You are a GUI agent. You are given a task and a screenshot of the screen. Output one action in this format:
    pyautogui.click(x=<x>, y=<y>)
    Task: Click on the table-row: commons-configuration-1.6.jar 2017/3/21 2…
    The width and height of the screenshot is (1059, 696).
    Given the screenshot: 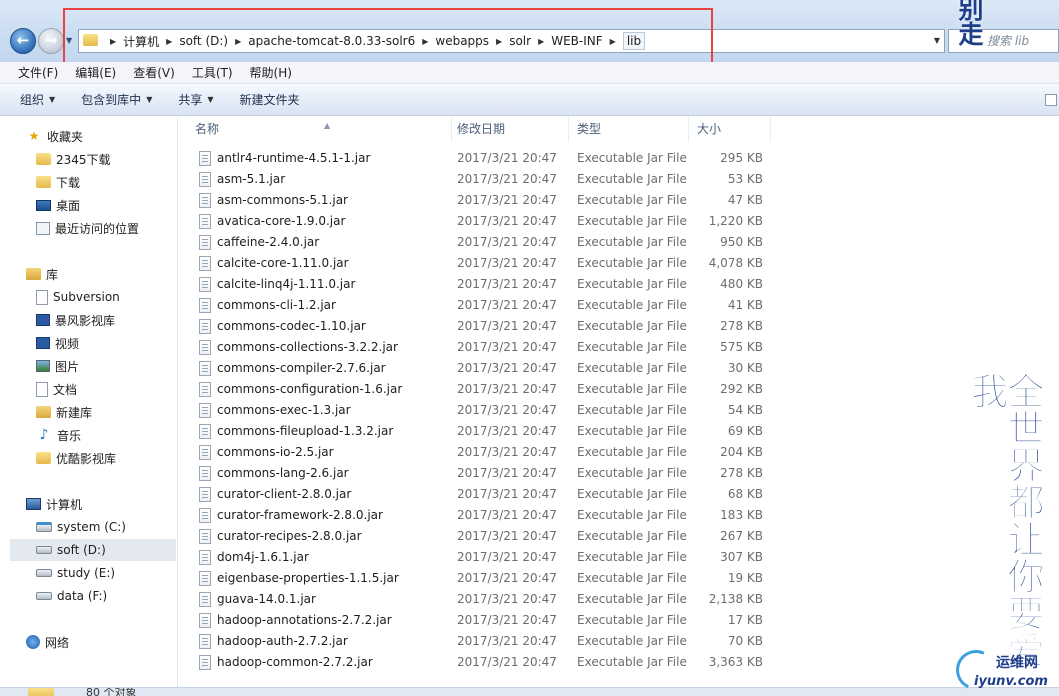 What is the action you would take?
    pyautogui.click(x=619, y=389)
    